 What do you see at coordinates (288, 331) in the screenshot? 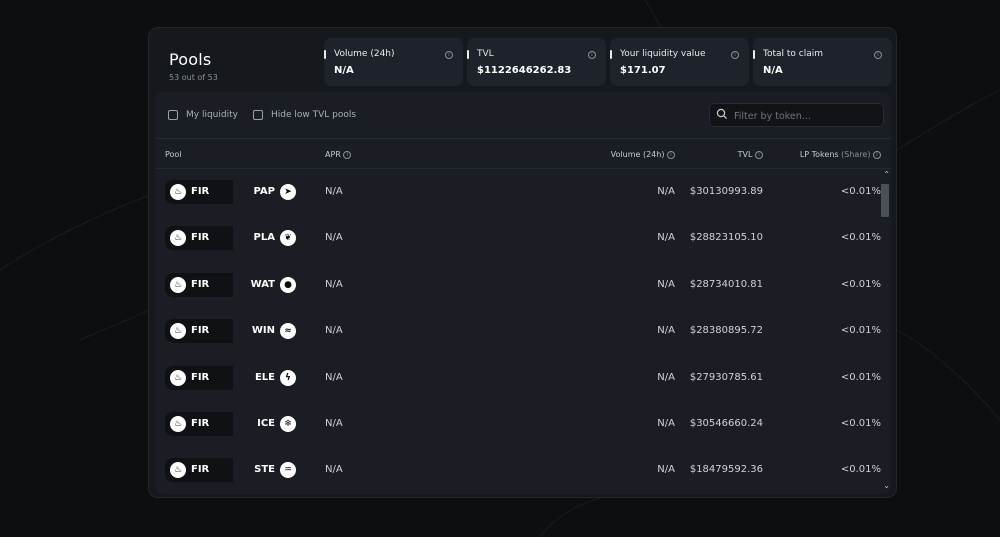
I see `wind-icon: ≈` at bounding box center [288, 331].